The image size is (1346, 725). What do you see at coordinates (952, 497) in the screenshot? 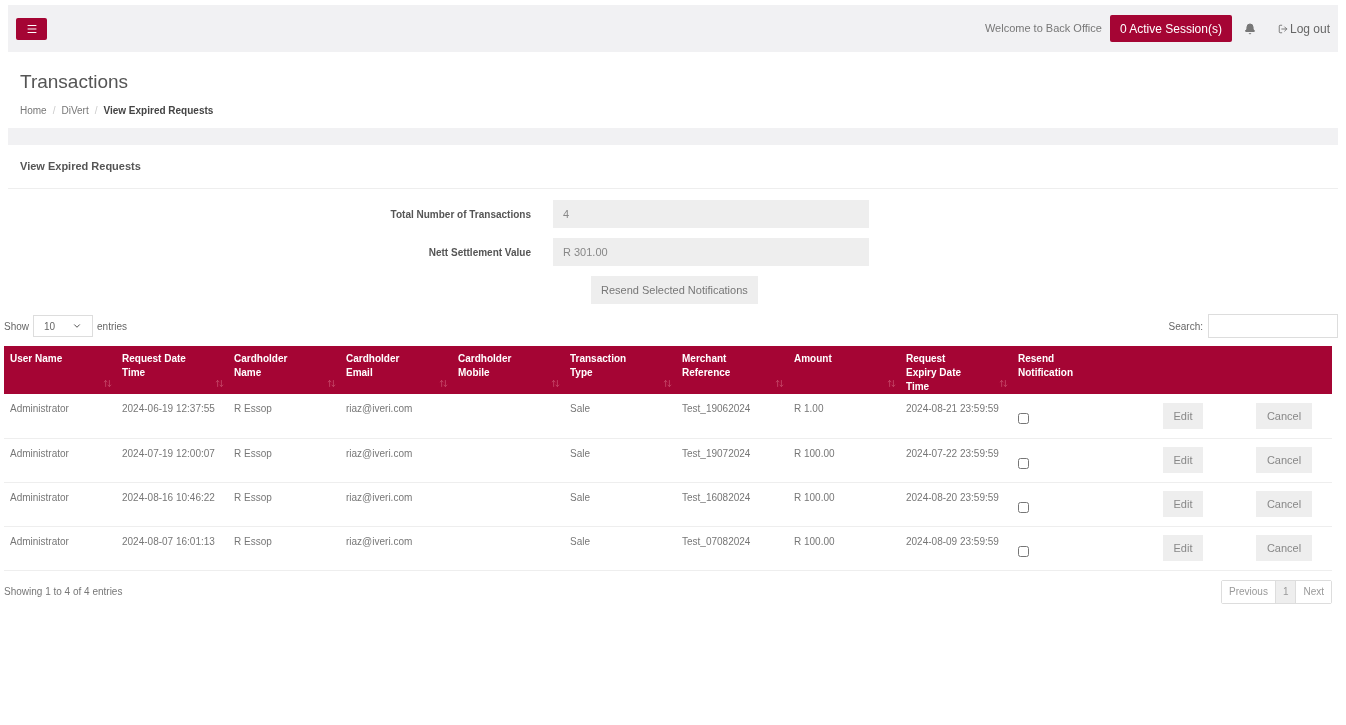
I see `table-cell: 2024-08-20 23:59:59` at bounding box center [952, 497].